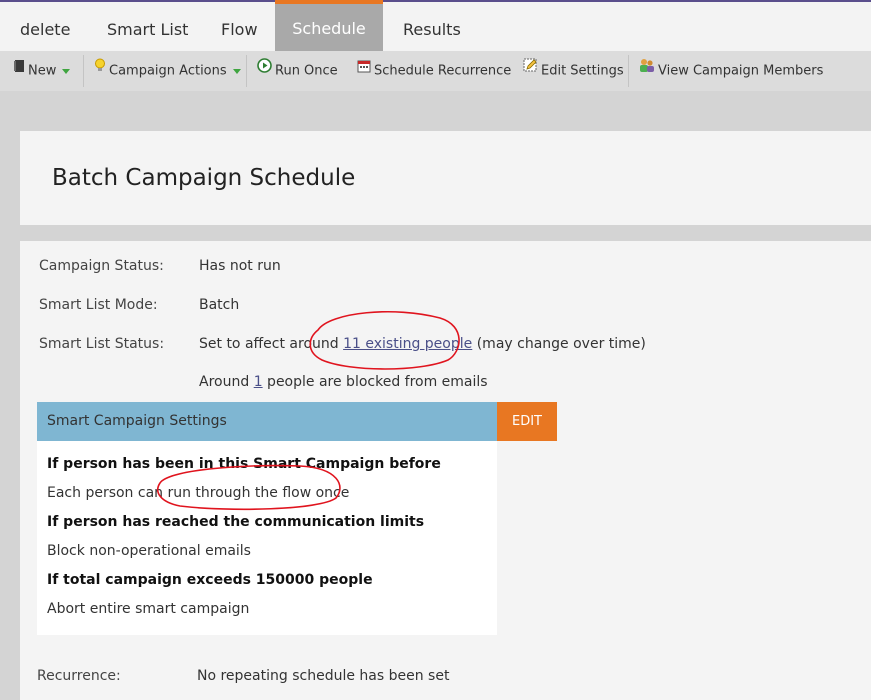 The height and width of the screenshot is (700, 871). What do you see at coordinates (219, 305) in the screenshot?
I see `smart-list-mode-value: Batch` at bounding box center [219, 305].